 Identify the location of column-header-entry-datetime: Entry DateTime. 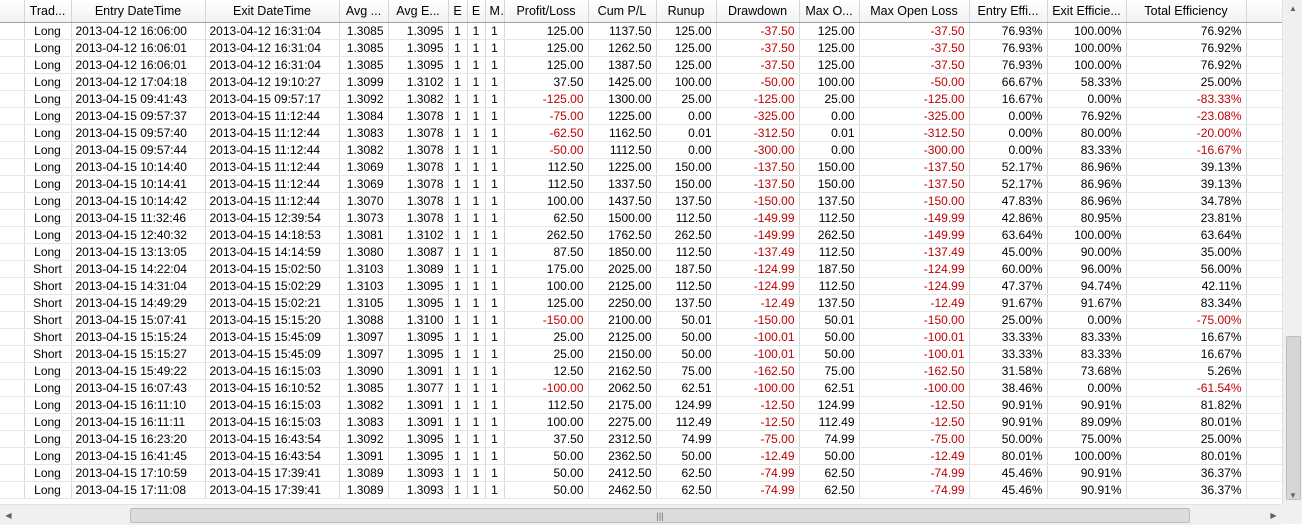
(138, 11).